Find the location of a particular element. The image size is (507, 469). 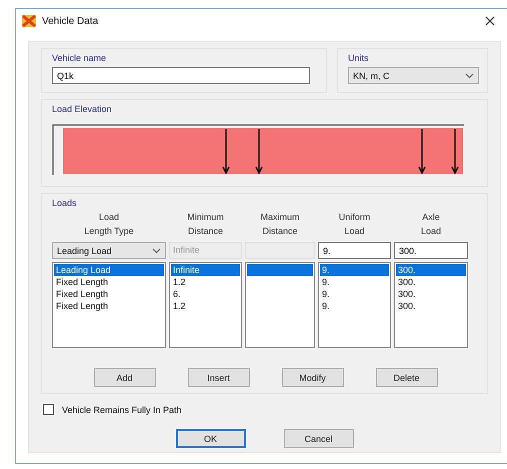

app-logo-icon is located at coordinates (29, 21).